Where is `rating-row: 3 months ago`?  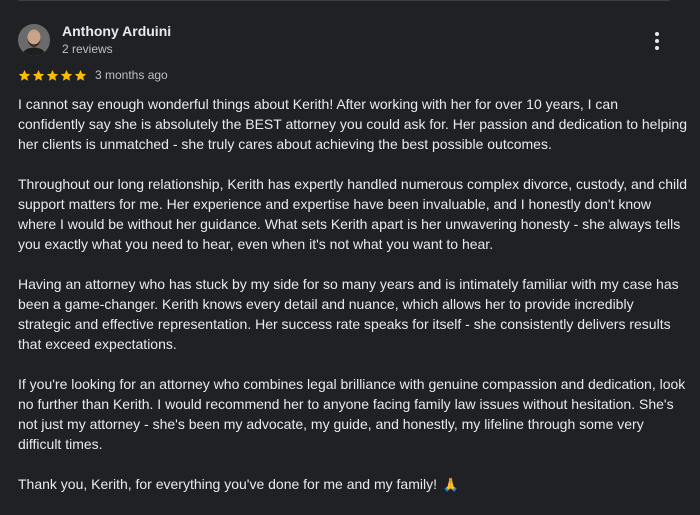 rating-row: 3 months ago is located at coordinates (93, 75).